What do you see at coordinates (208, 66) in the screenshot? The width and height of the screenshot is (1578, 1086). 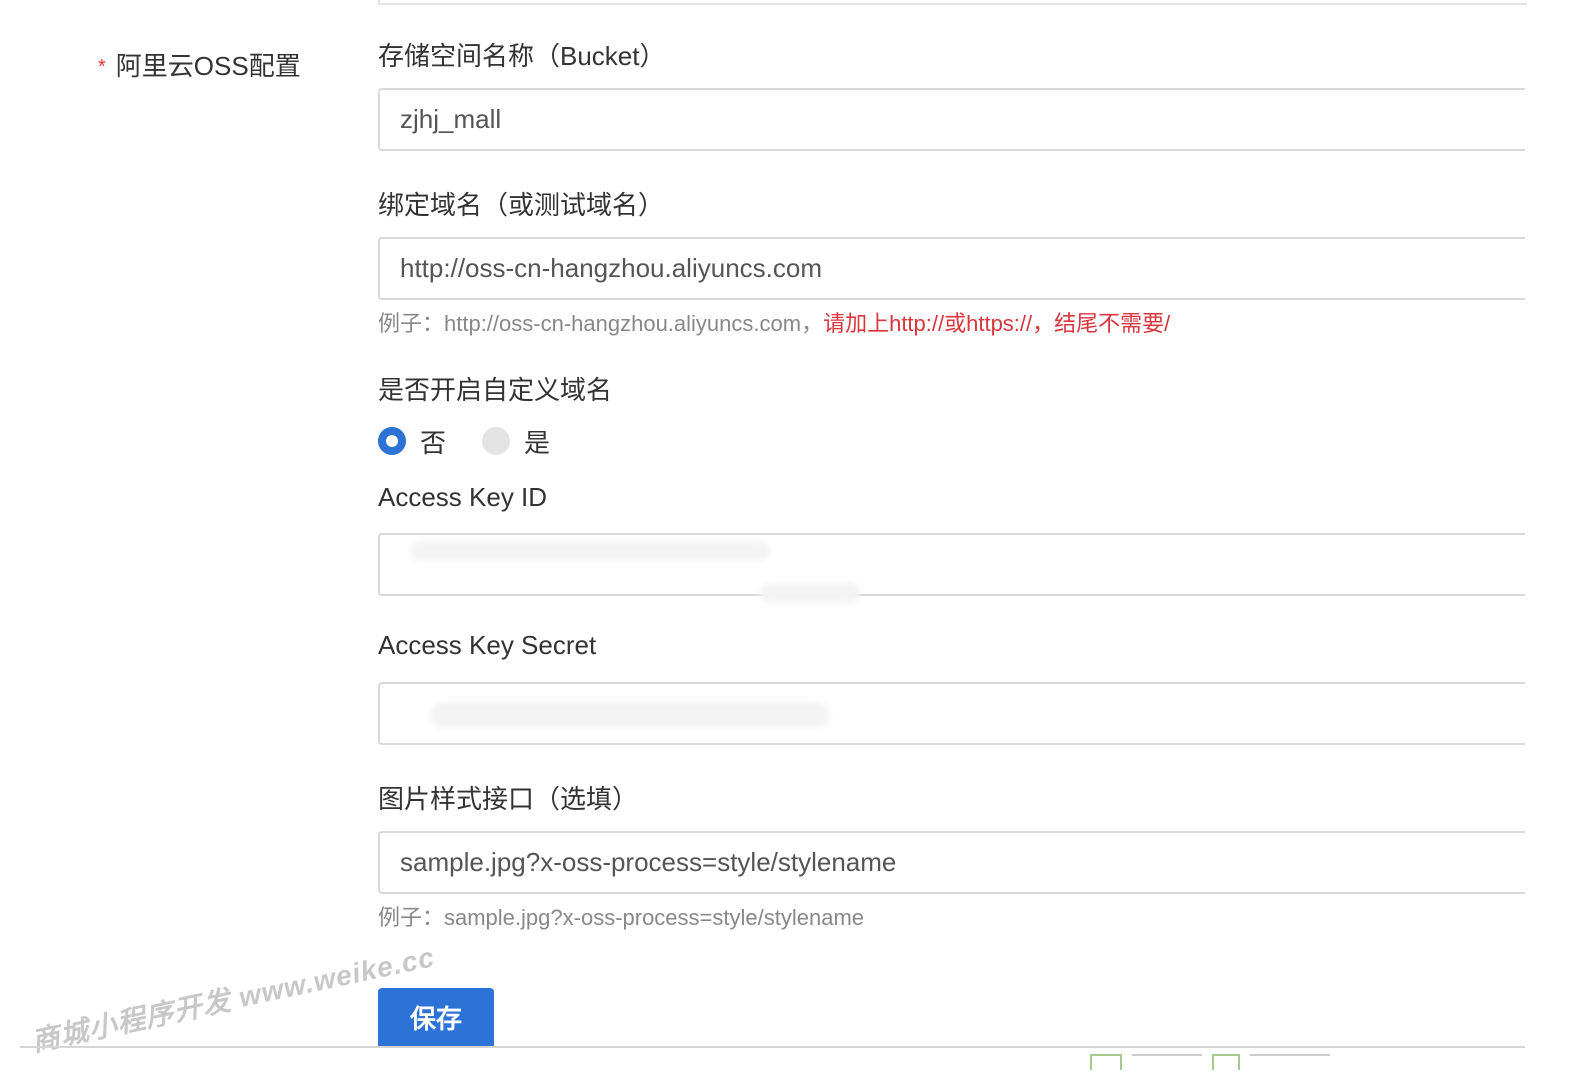 I see `section-title: 阿里云OSS配置` at bounding box center [208, 66].